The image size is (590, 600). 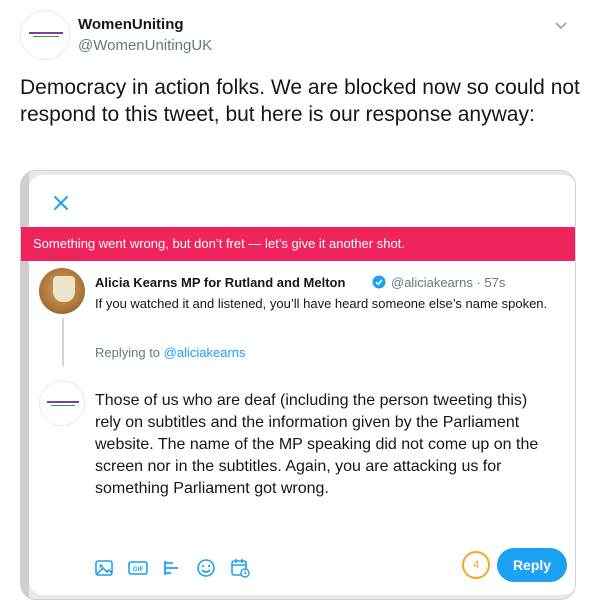 I want to click on gif-label: GIF, so click(x=138, y=569).